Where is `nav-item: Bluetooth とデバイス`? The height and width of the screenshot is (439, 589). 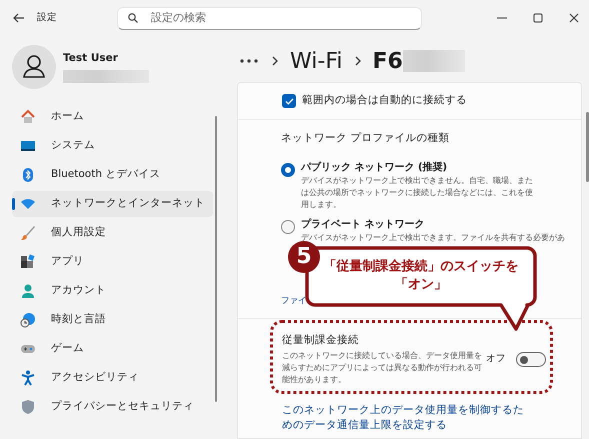
nav-item: Bluetooth とデバイス is located at coordinates (112, 175).